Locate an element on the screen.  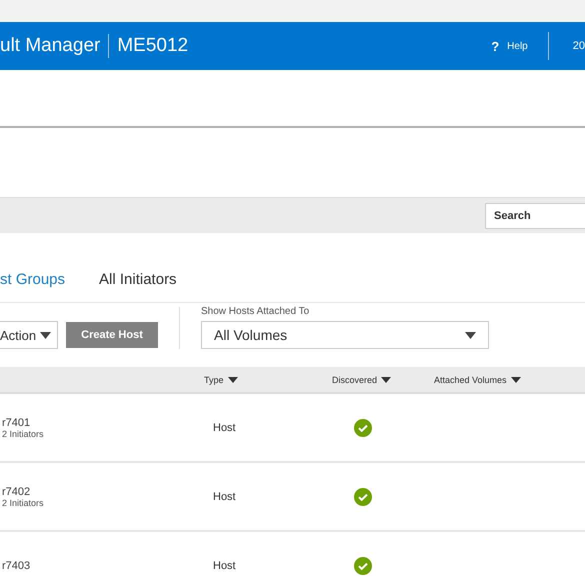
app-title: ult Manager is located at coordinates (50, 46).